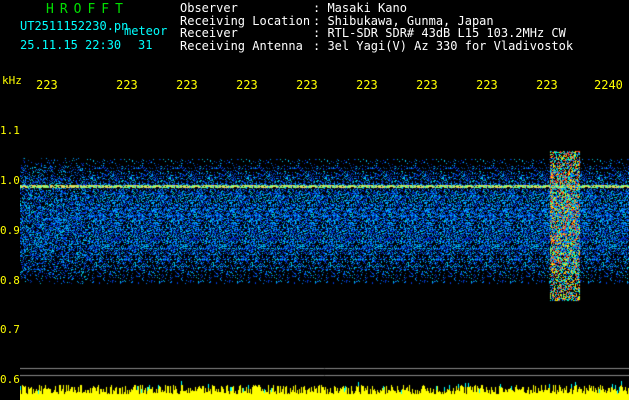  What do you see at coordinates (10, 130) in the screenshot?
I see `freq-tick-label: 1.1` at bounding box center [10, 130].